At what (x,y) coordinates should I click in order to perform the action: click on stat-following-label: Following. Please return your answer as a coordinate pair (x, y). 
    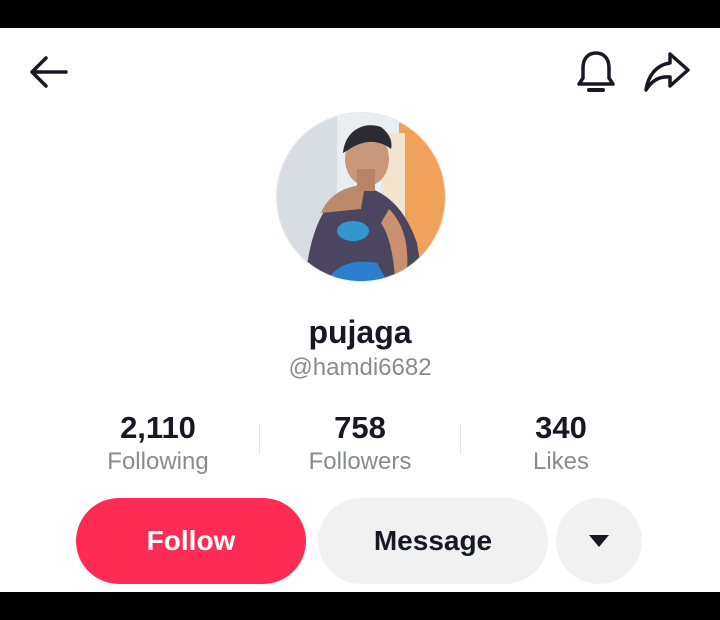
    Looking at the image, I should click on (158, 461).